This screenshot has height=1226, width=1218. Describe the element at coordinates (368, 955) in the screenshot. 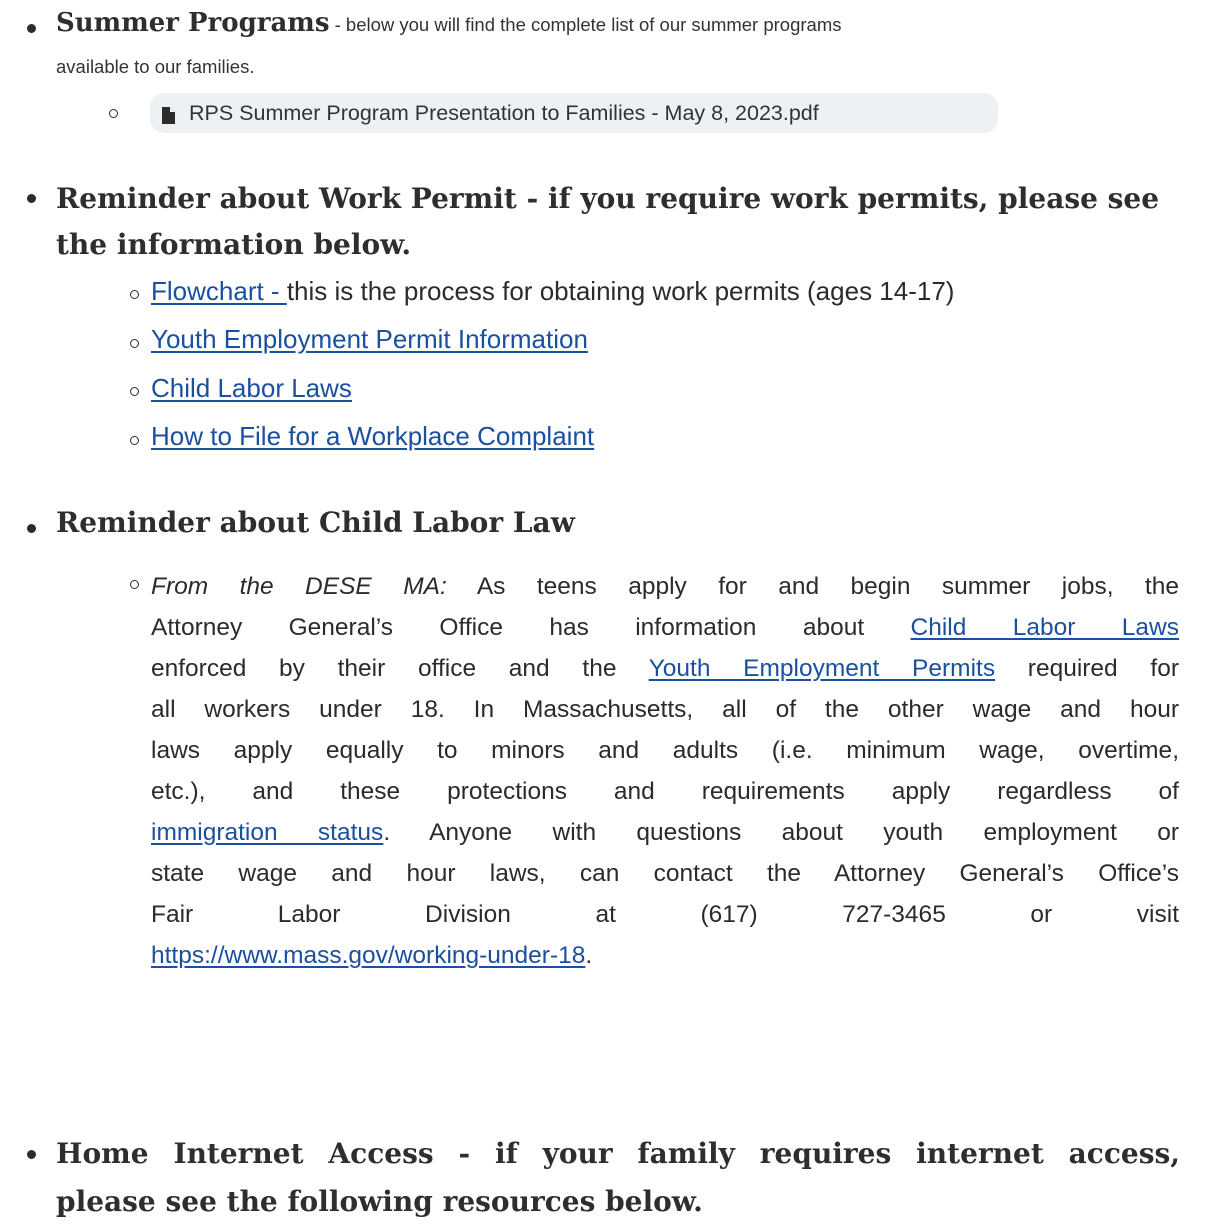

I see `mass-gov-link: https://www.mass.gov/working-under-18` at that location.